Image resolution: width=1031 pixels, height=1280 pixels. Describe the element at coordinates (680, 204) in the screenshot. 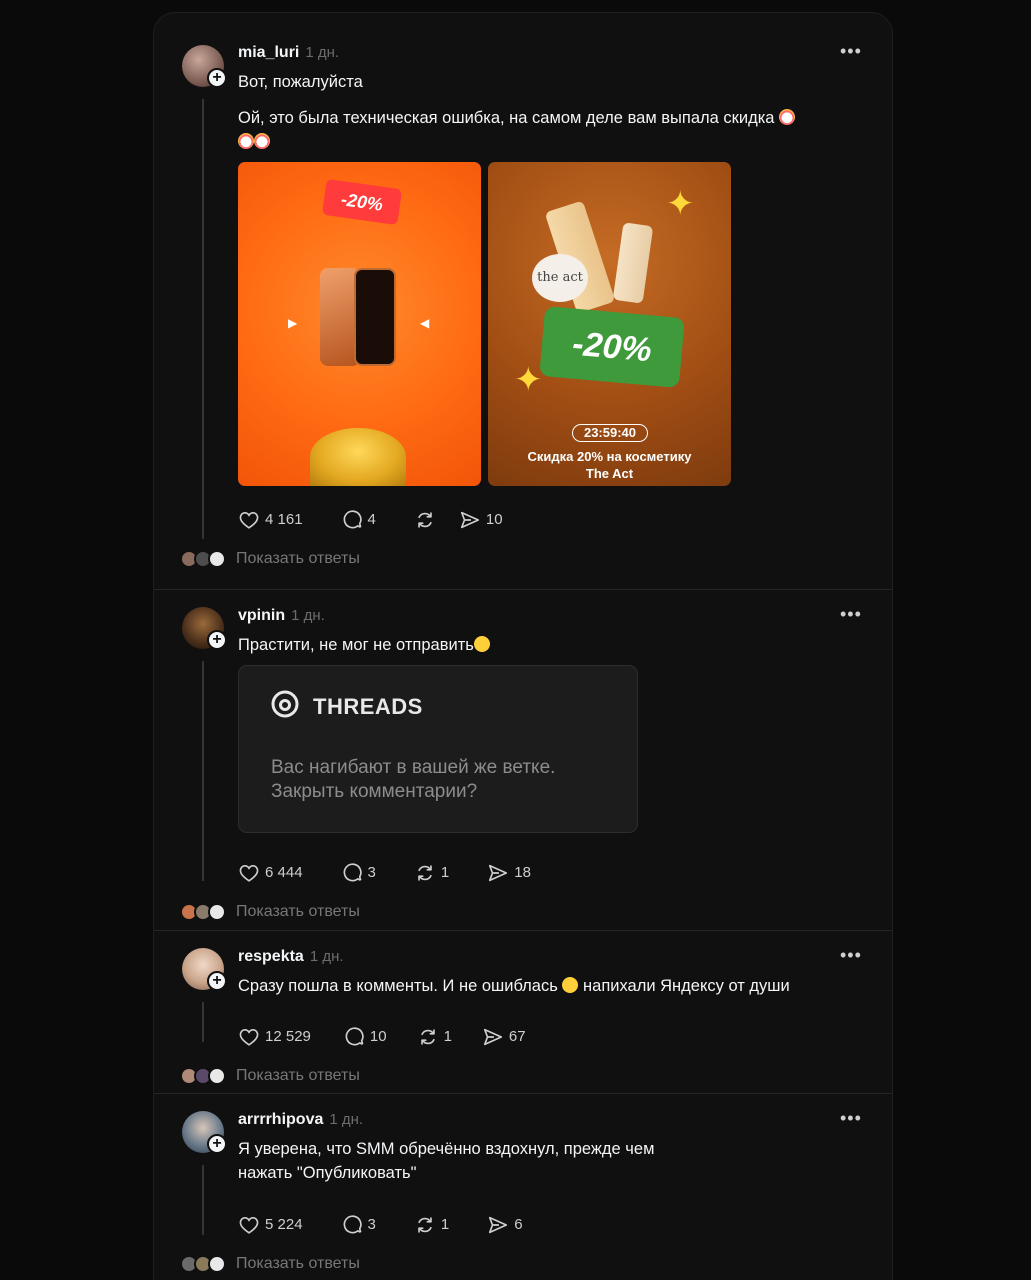

I see `sparkle-icon: ✦` at that location.